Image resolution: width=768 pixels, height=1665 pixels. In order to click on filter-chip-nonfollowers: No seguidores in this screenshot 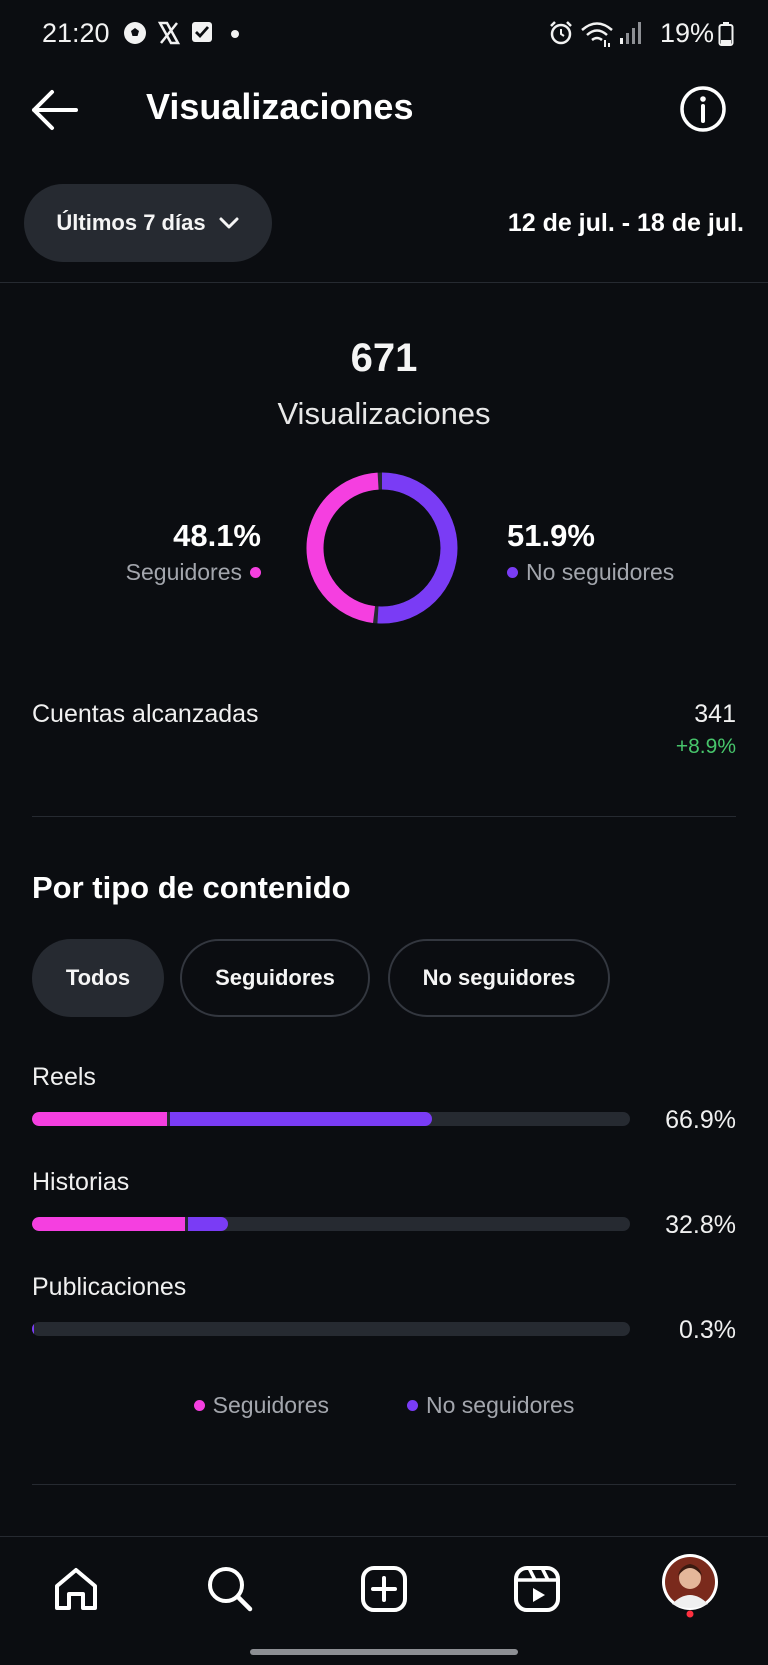, I will do `click(499, 978)`.